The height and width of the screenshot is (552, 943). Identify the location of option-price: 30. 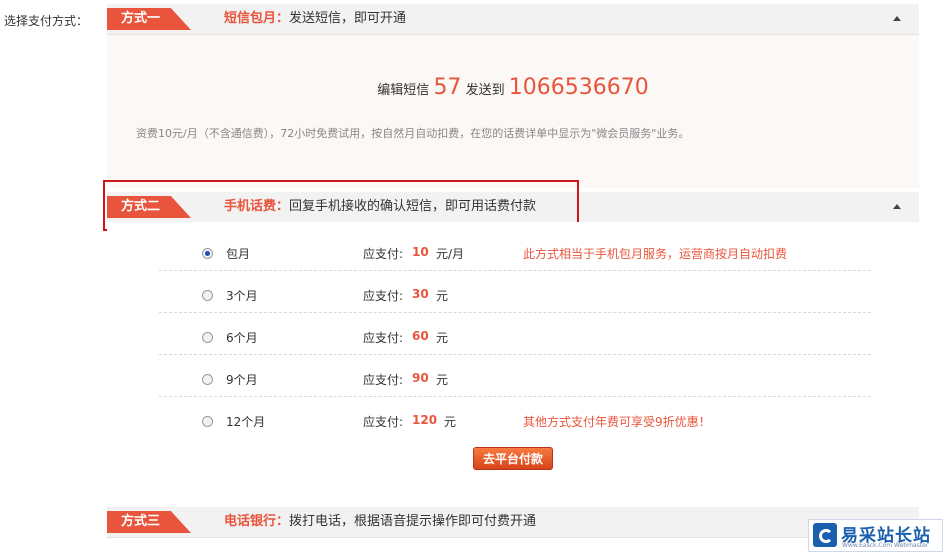
(420, 294).